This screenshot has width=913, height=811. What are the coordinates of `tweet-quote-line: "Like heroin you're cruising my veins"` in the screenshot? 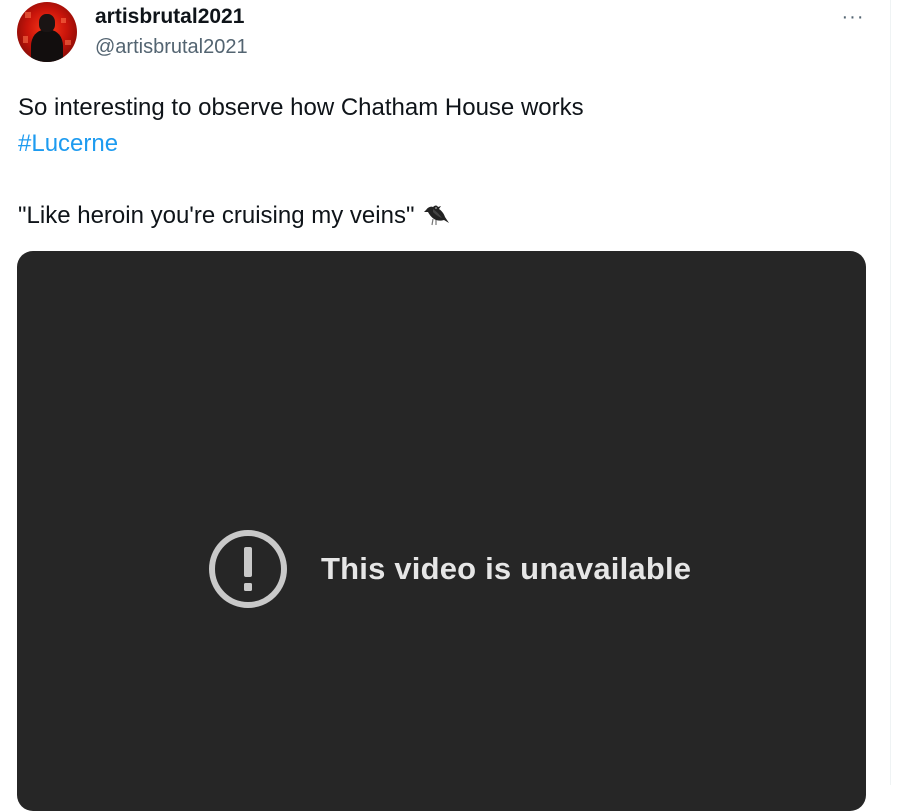 It's located at (443, 216).